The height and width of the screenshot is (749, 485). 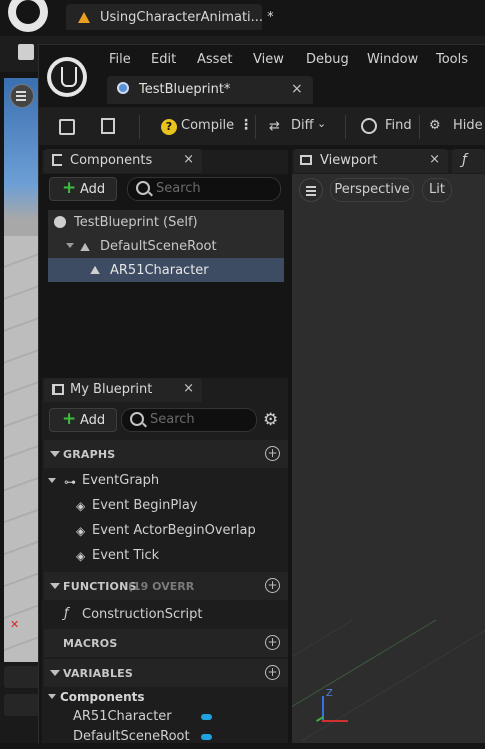 I want to click on axis-gizmo: Z, so click(x=337, y=706).